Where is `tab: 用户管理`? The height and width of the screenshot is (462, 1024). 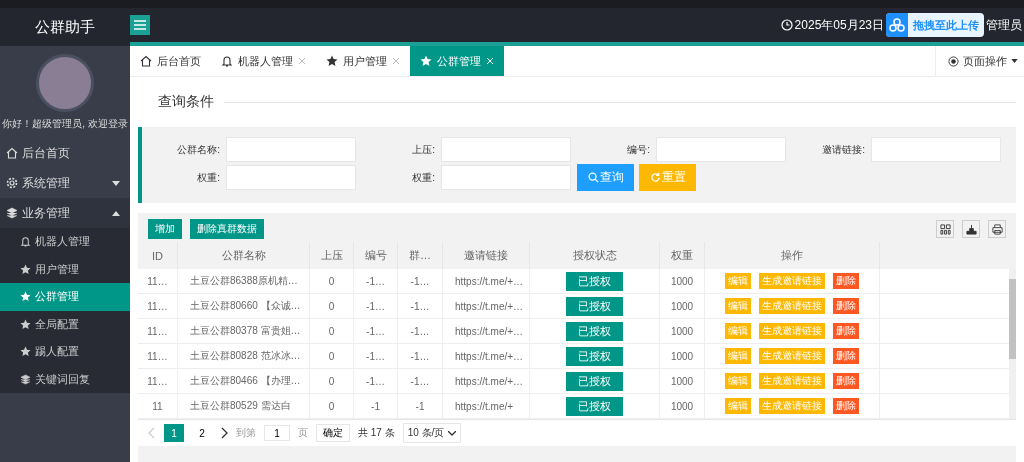 tab: 用户管理 is located at coordinates (363, 61).